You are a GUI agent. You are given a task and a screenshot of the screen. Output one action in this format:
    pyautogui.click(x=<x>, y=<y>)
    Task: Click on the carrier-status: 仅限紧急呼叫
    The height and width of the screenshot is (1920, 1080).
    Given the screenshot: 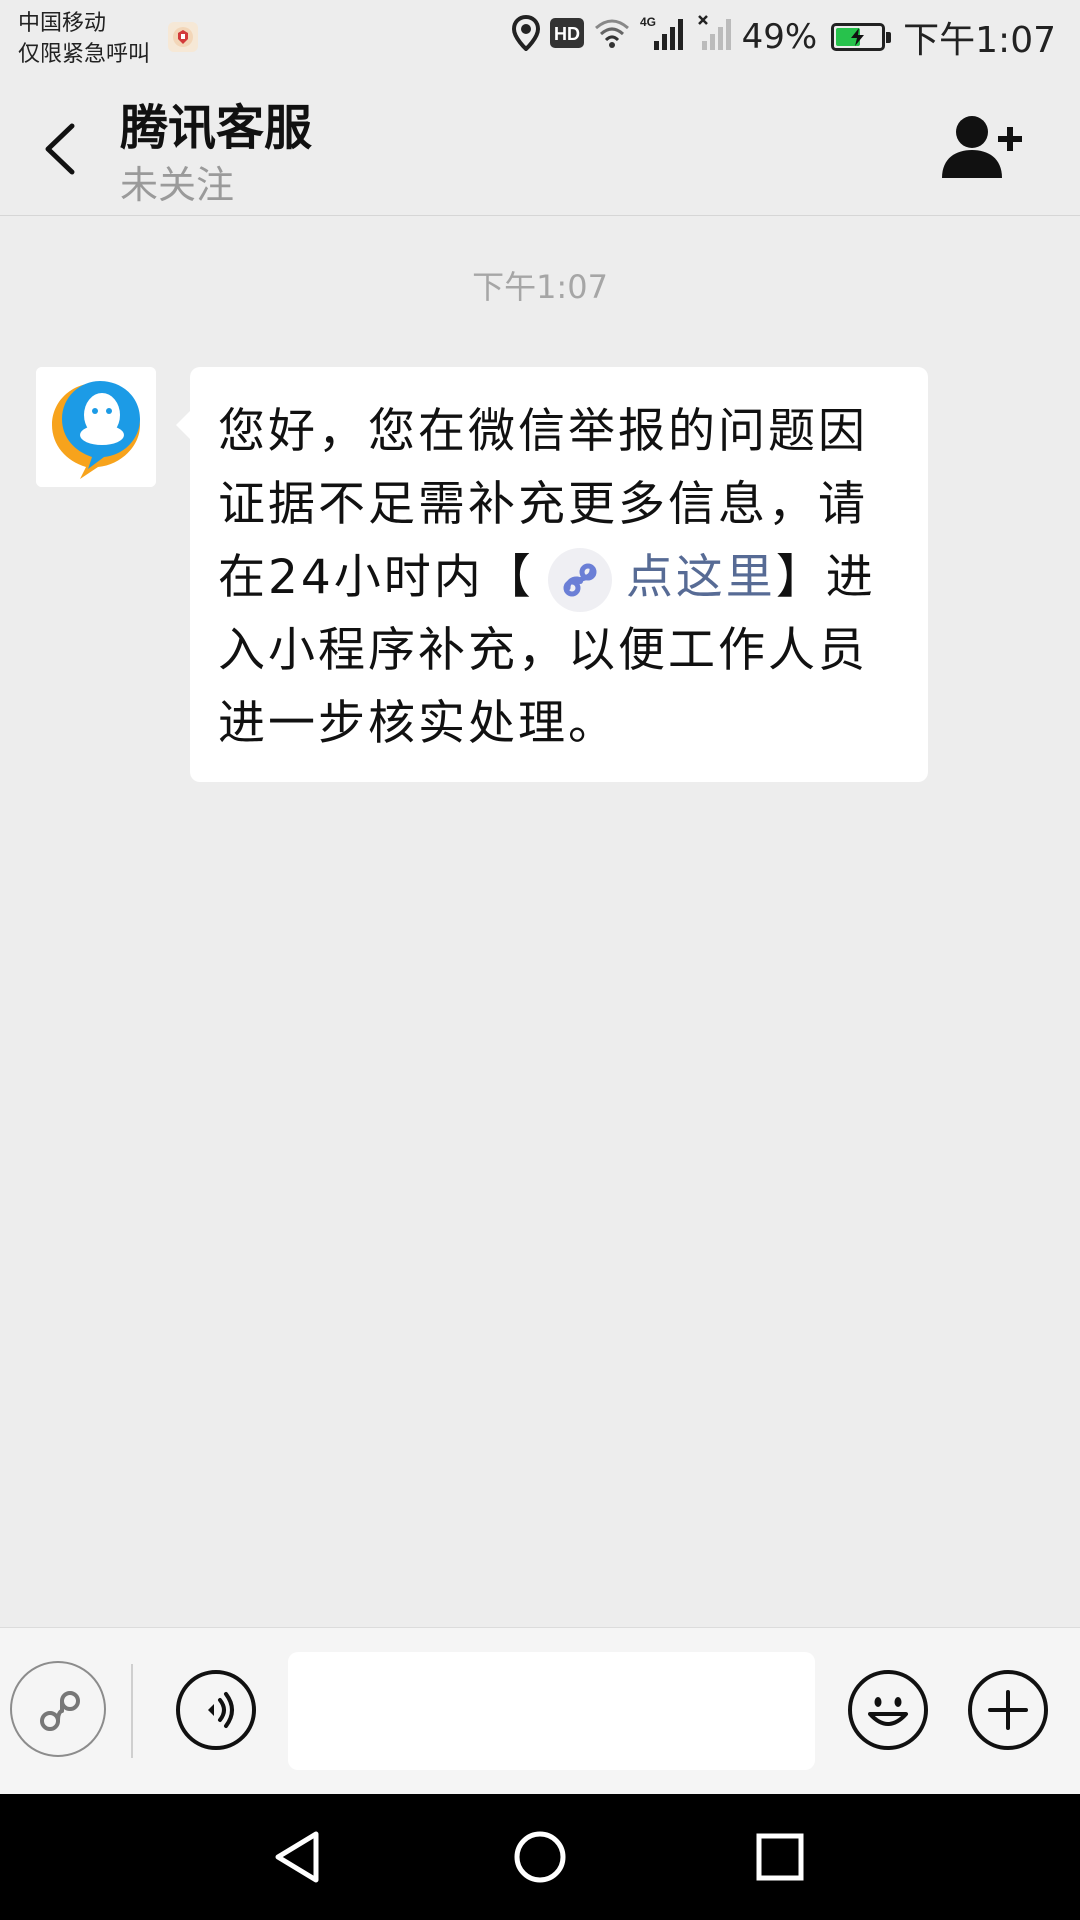 What is the action you would take?
    pyautogui.click(x=84, y=54)
    